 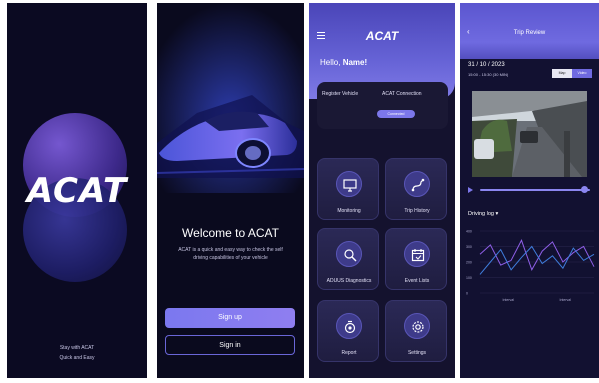 What do you see at coordinates (330, 62) in the screenshot?
I see `greeting-text: Hello,` at bounding box center [330, 62].